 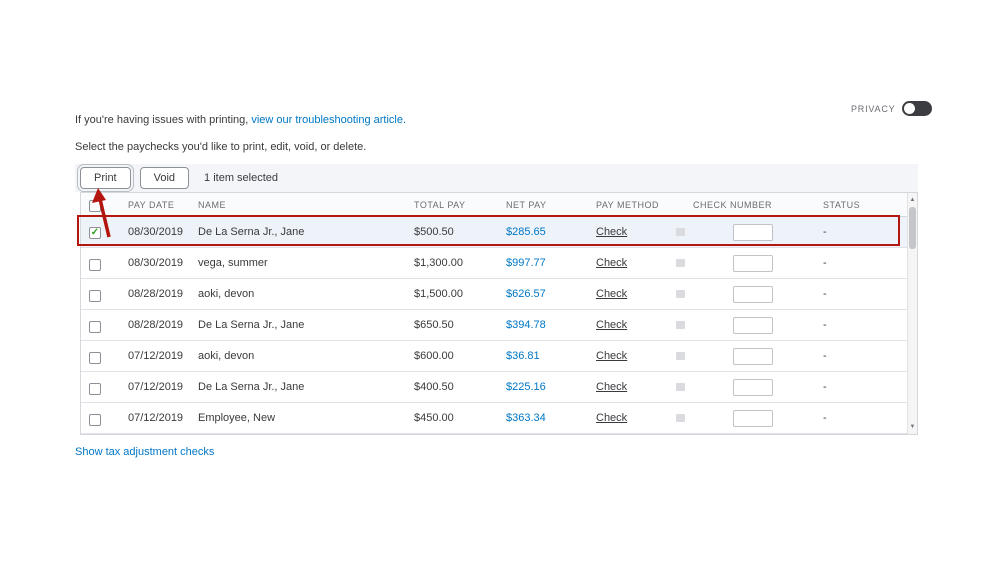 I want to click on void-button: Void, so click(x=164, y=178).